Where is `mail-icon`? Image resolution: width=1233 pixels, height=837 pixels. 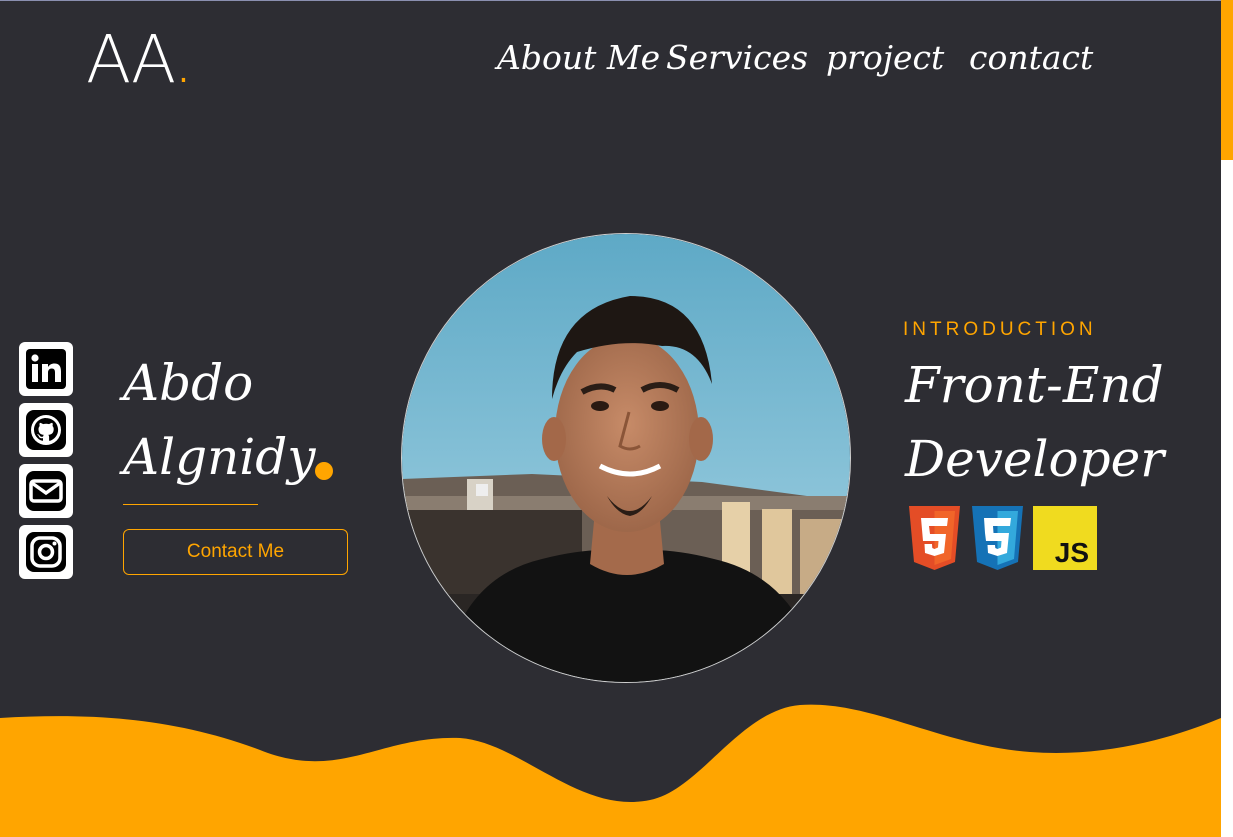
mail-icon is located at coordinates (46, 491).